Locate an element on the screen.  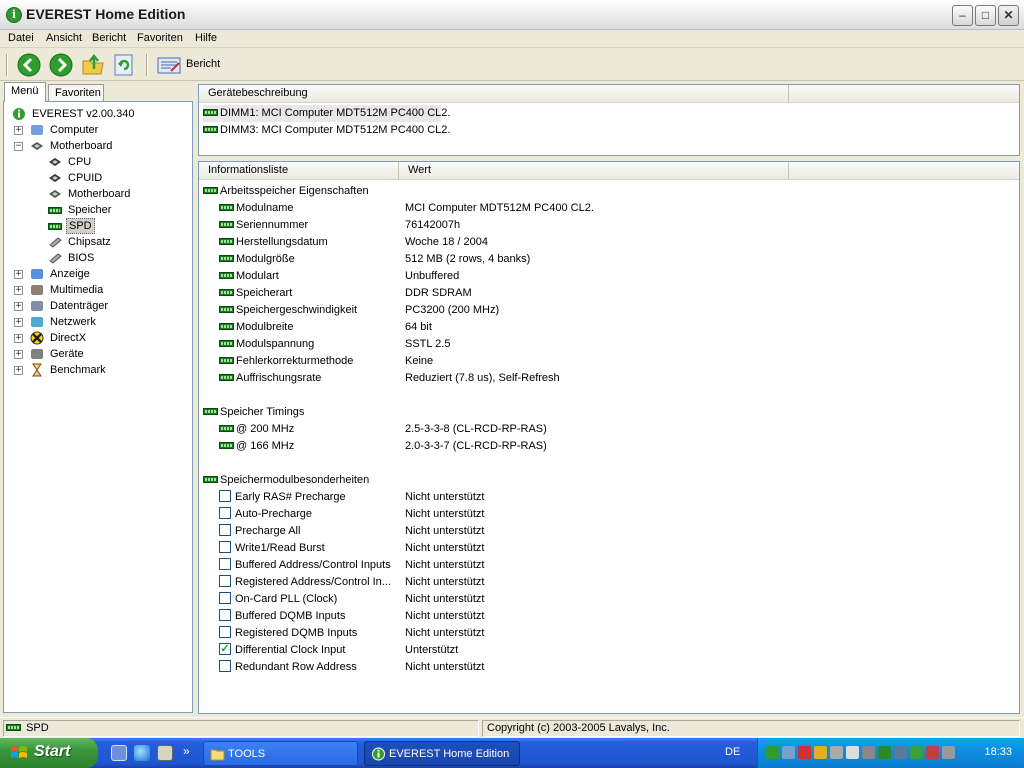
antivirus-tray-icon is located at coordinates (804, 752).